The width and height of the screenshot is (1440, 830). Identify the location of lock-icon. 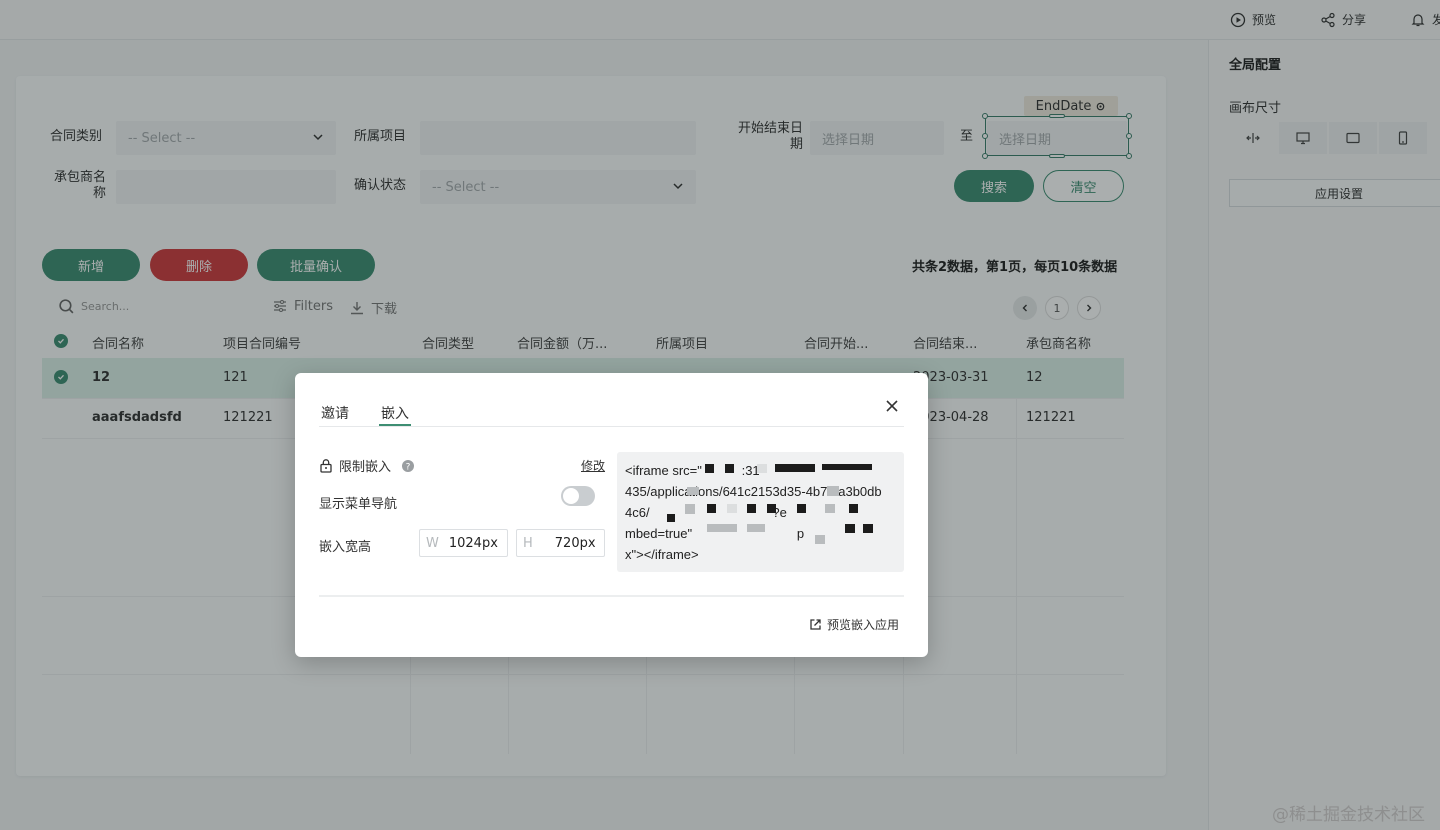
(326, 466).